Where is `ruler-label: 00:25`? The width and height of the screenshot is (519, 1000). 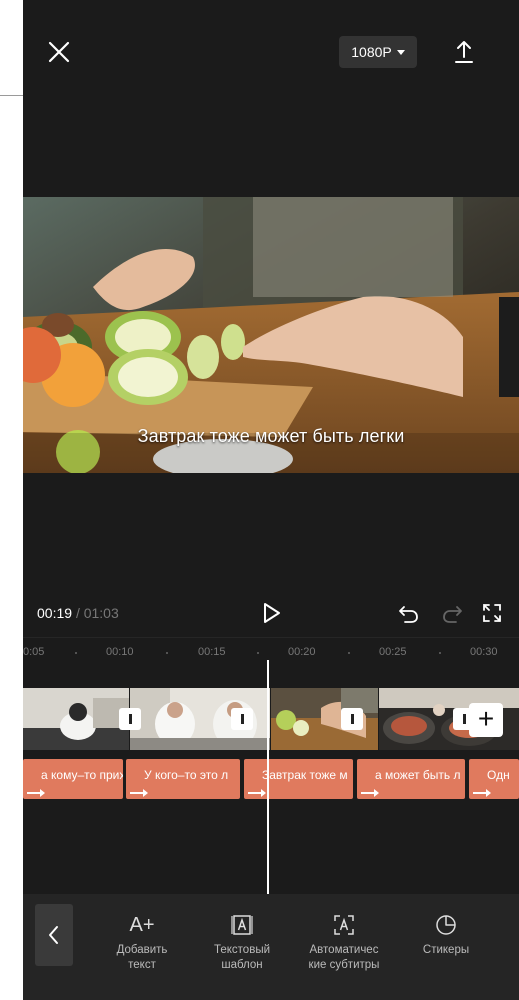 ruler-label: 00:25 is located at coordinates (393, 652).